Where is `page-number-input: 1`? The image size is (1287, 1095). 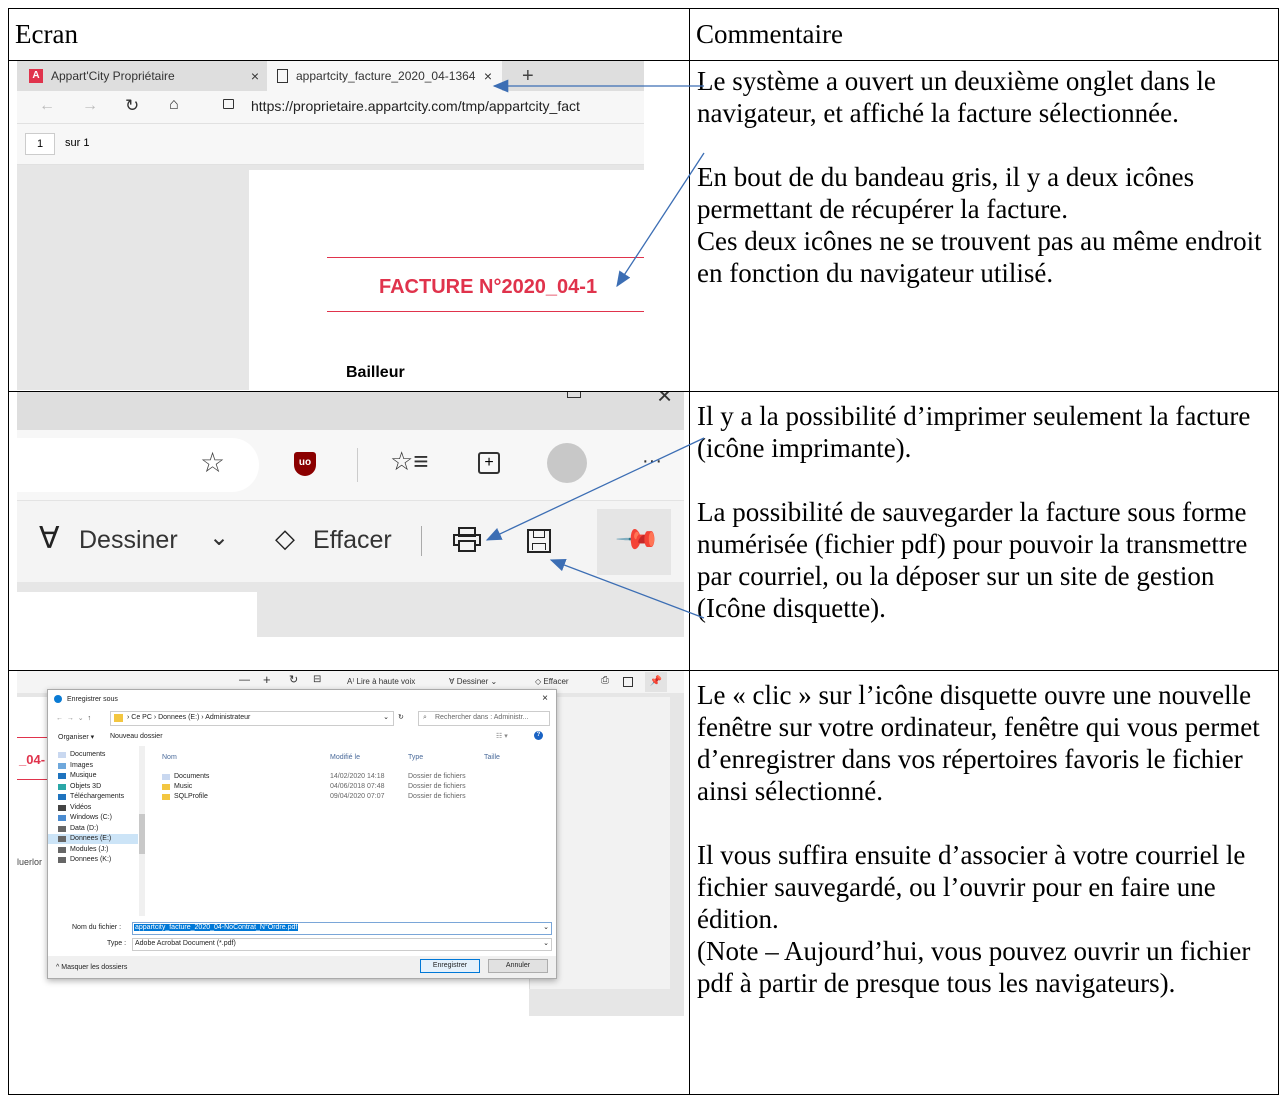 page-number-input: 1 is located at coordinates (40, 144).